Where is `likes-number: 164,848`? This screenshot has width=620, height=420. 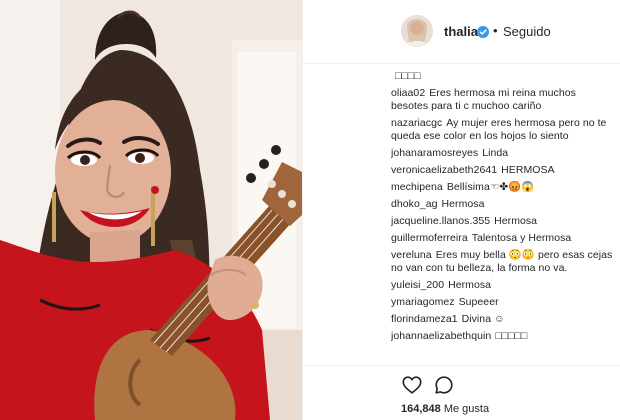 likes-number: 164,848 is located at coordinates (421, 409).